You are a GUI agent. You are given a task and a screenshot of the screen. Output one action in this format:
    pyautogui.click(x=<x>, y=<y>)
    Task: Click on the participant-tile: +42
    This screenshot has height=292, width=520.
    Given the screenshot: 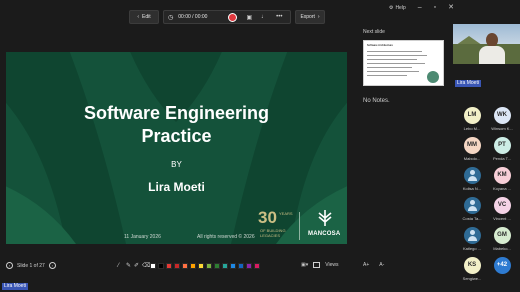 What is the action you would take?
    pyautogui.click(x=502, y=269)
    